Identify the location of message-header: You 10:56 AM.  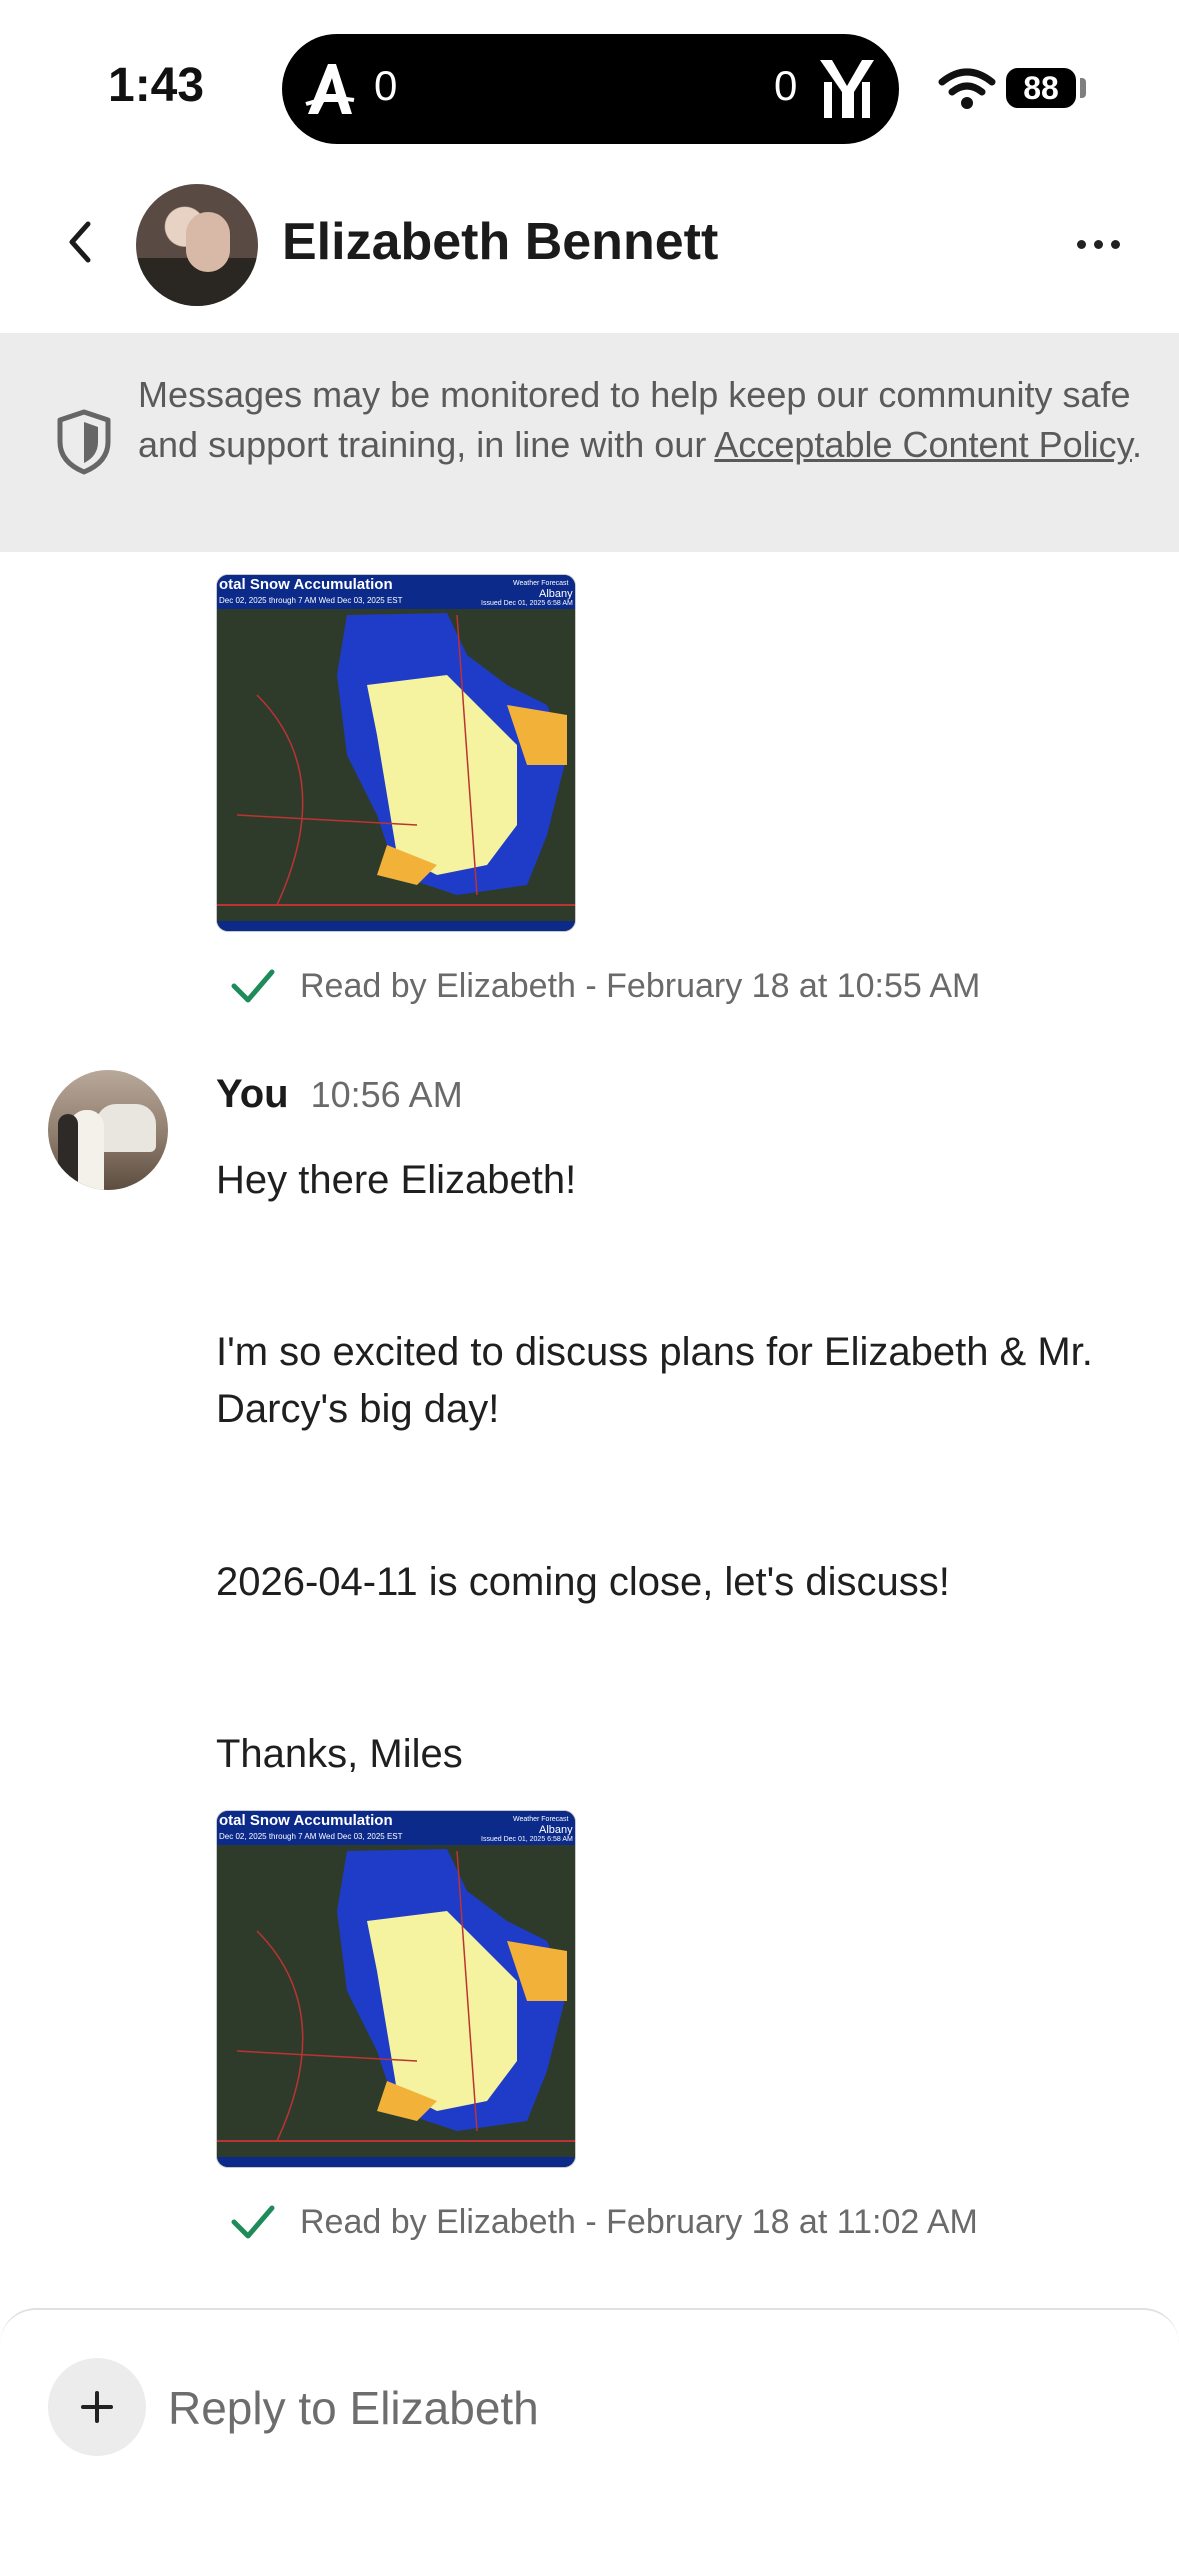
(339, 1094).